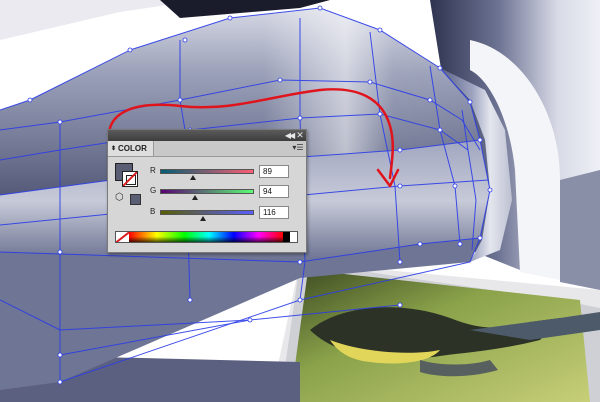  What do you see at coordinates (274, 191) in the screenshot?
I see `g-value-field: 94` at bounding box center [274, 191].